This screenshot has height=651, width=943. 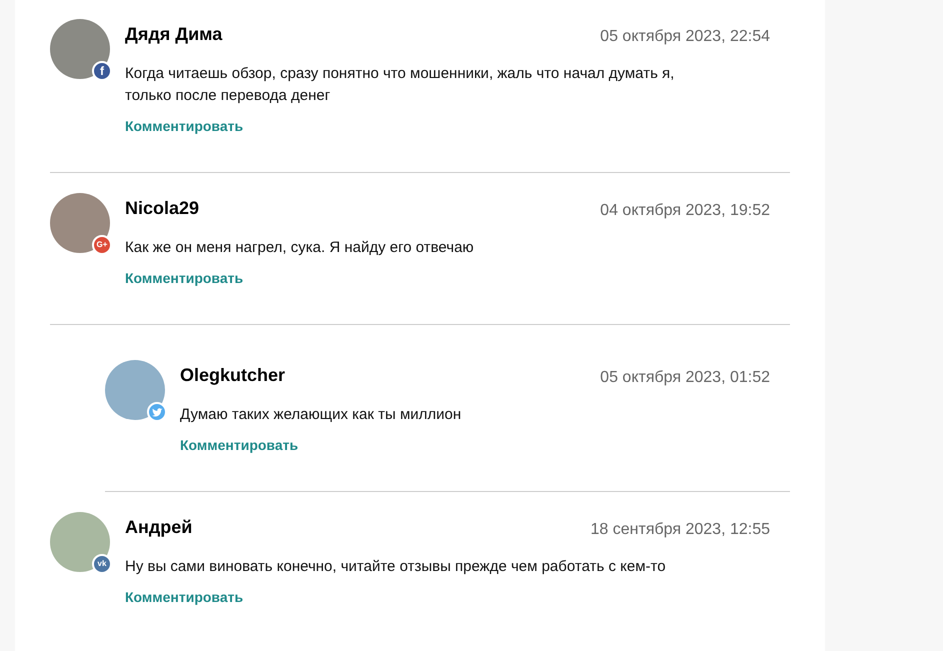 I want to click on comment-text: Думаю таких желающих как ты миллион, so click(x=321, y=415).